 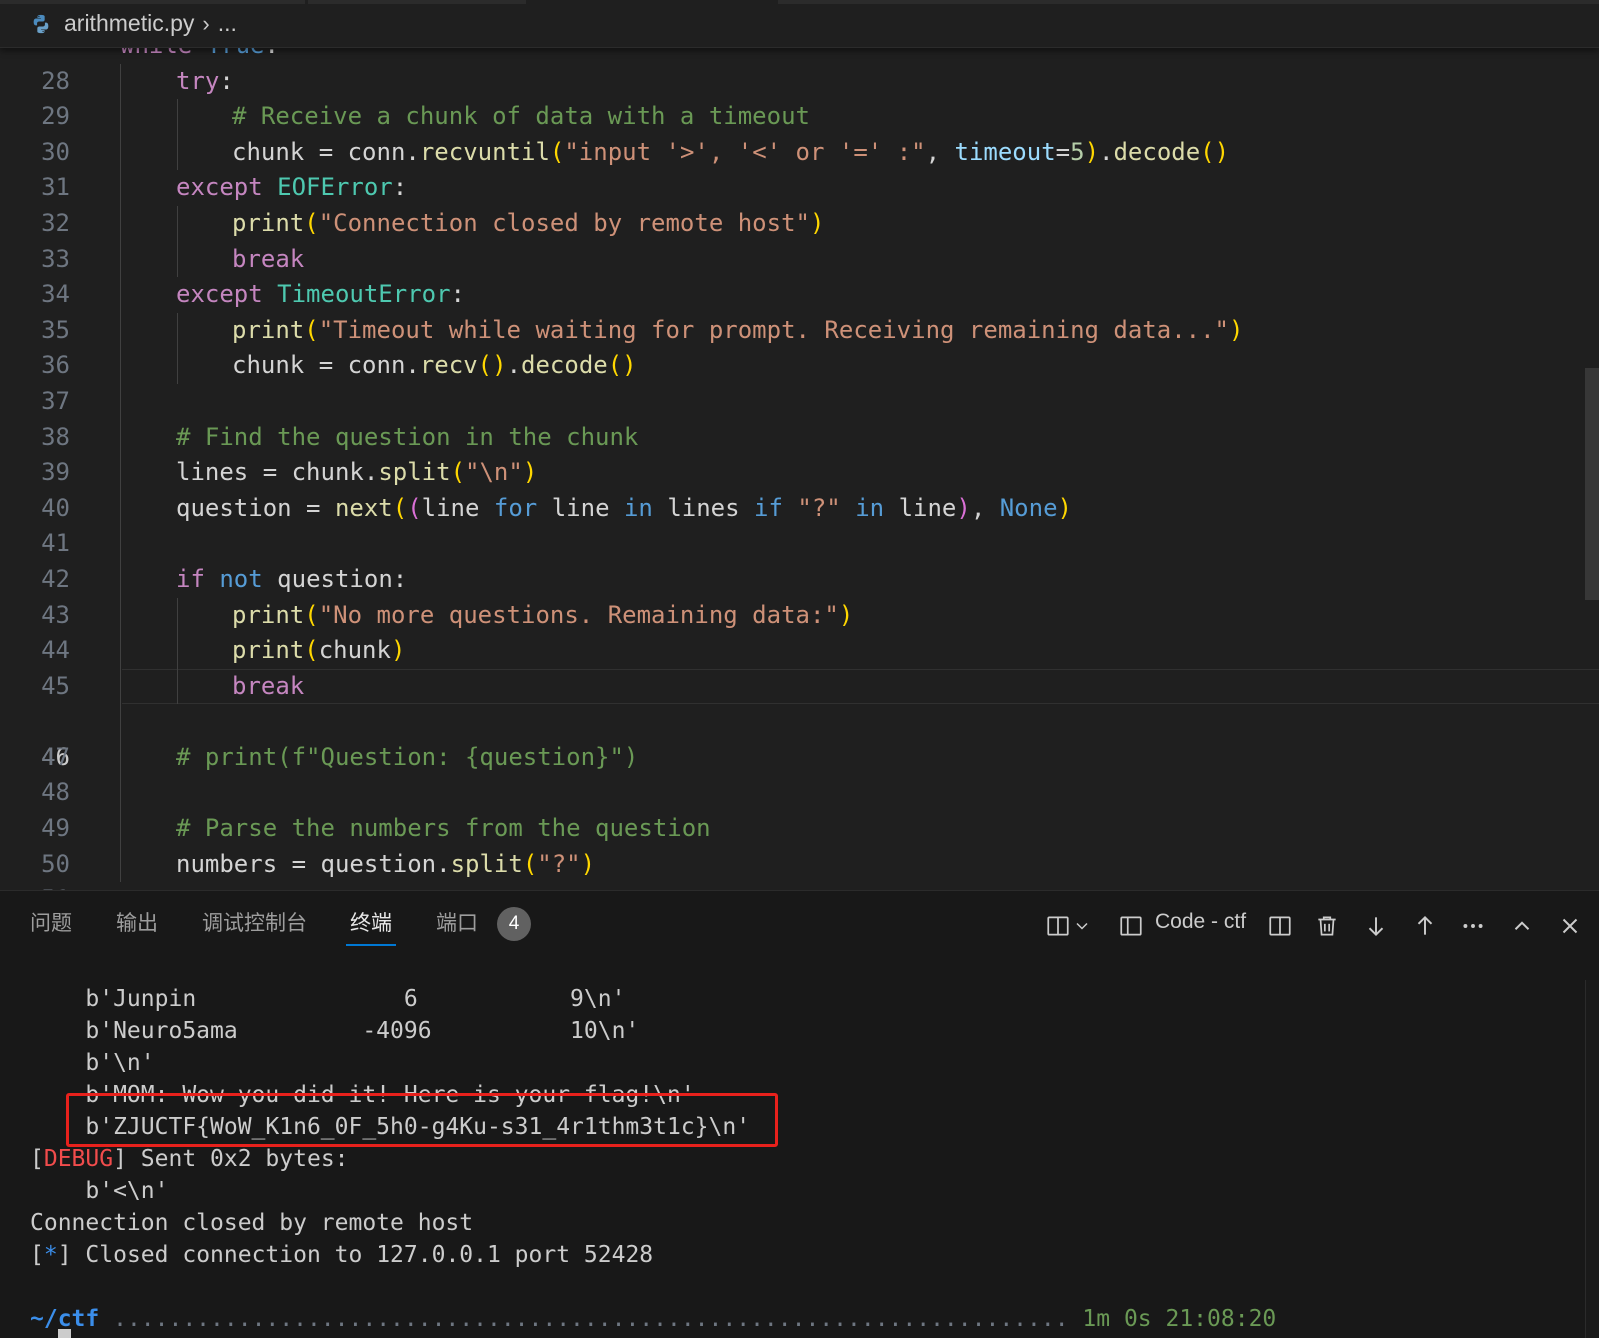 I want to click on info-star: *, so click(x=50, y=1255).